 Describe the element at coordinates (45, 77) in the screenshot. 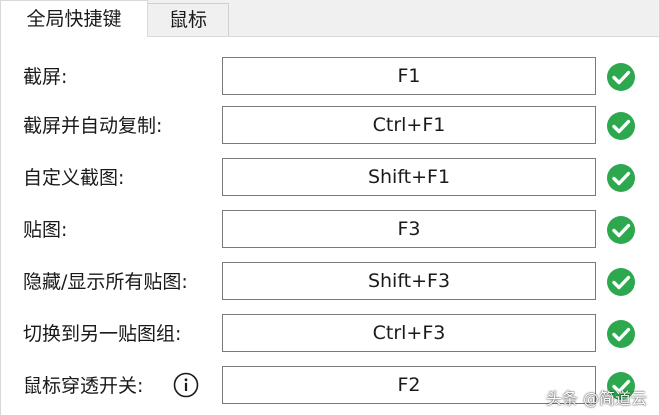

I see `hotkey-label: 截屏:` at that location.